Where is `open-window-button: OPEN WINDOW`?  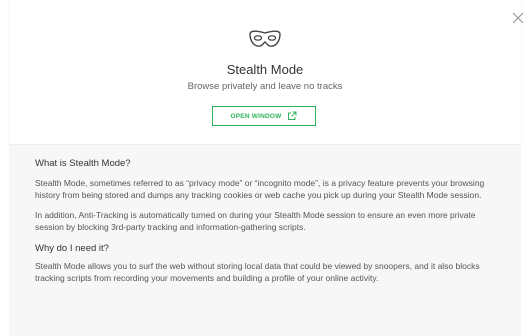 open-window-button: OPEN WINDOW is located at coordinates (264, 116).